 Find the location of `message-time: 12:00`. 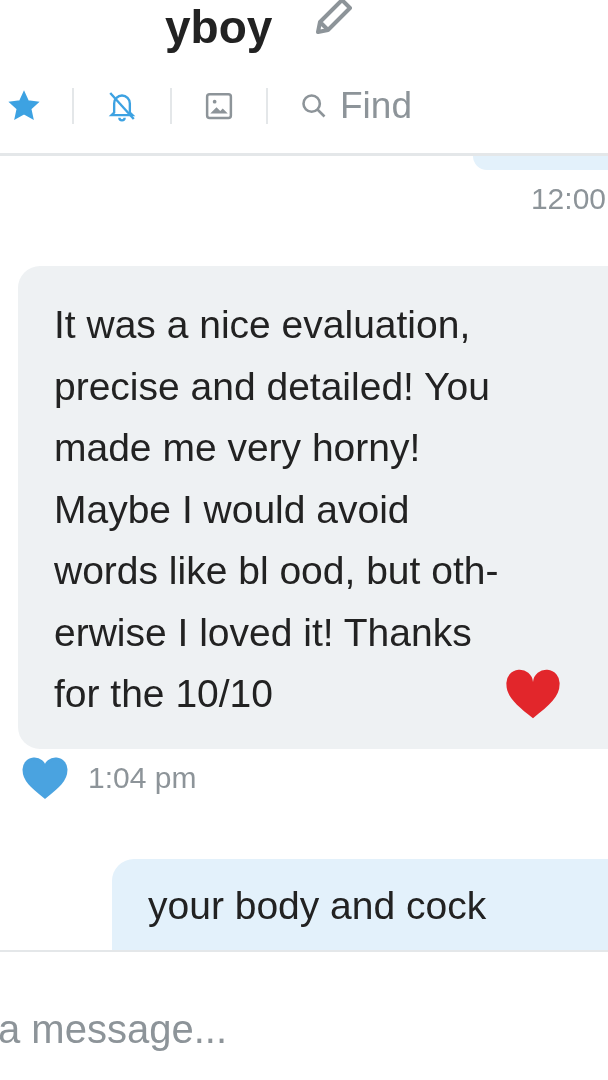

message-time: 12:00 is located at coordinates (568, 199).